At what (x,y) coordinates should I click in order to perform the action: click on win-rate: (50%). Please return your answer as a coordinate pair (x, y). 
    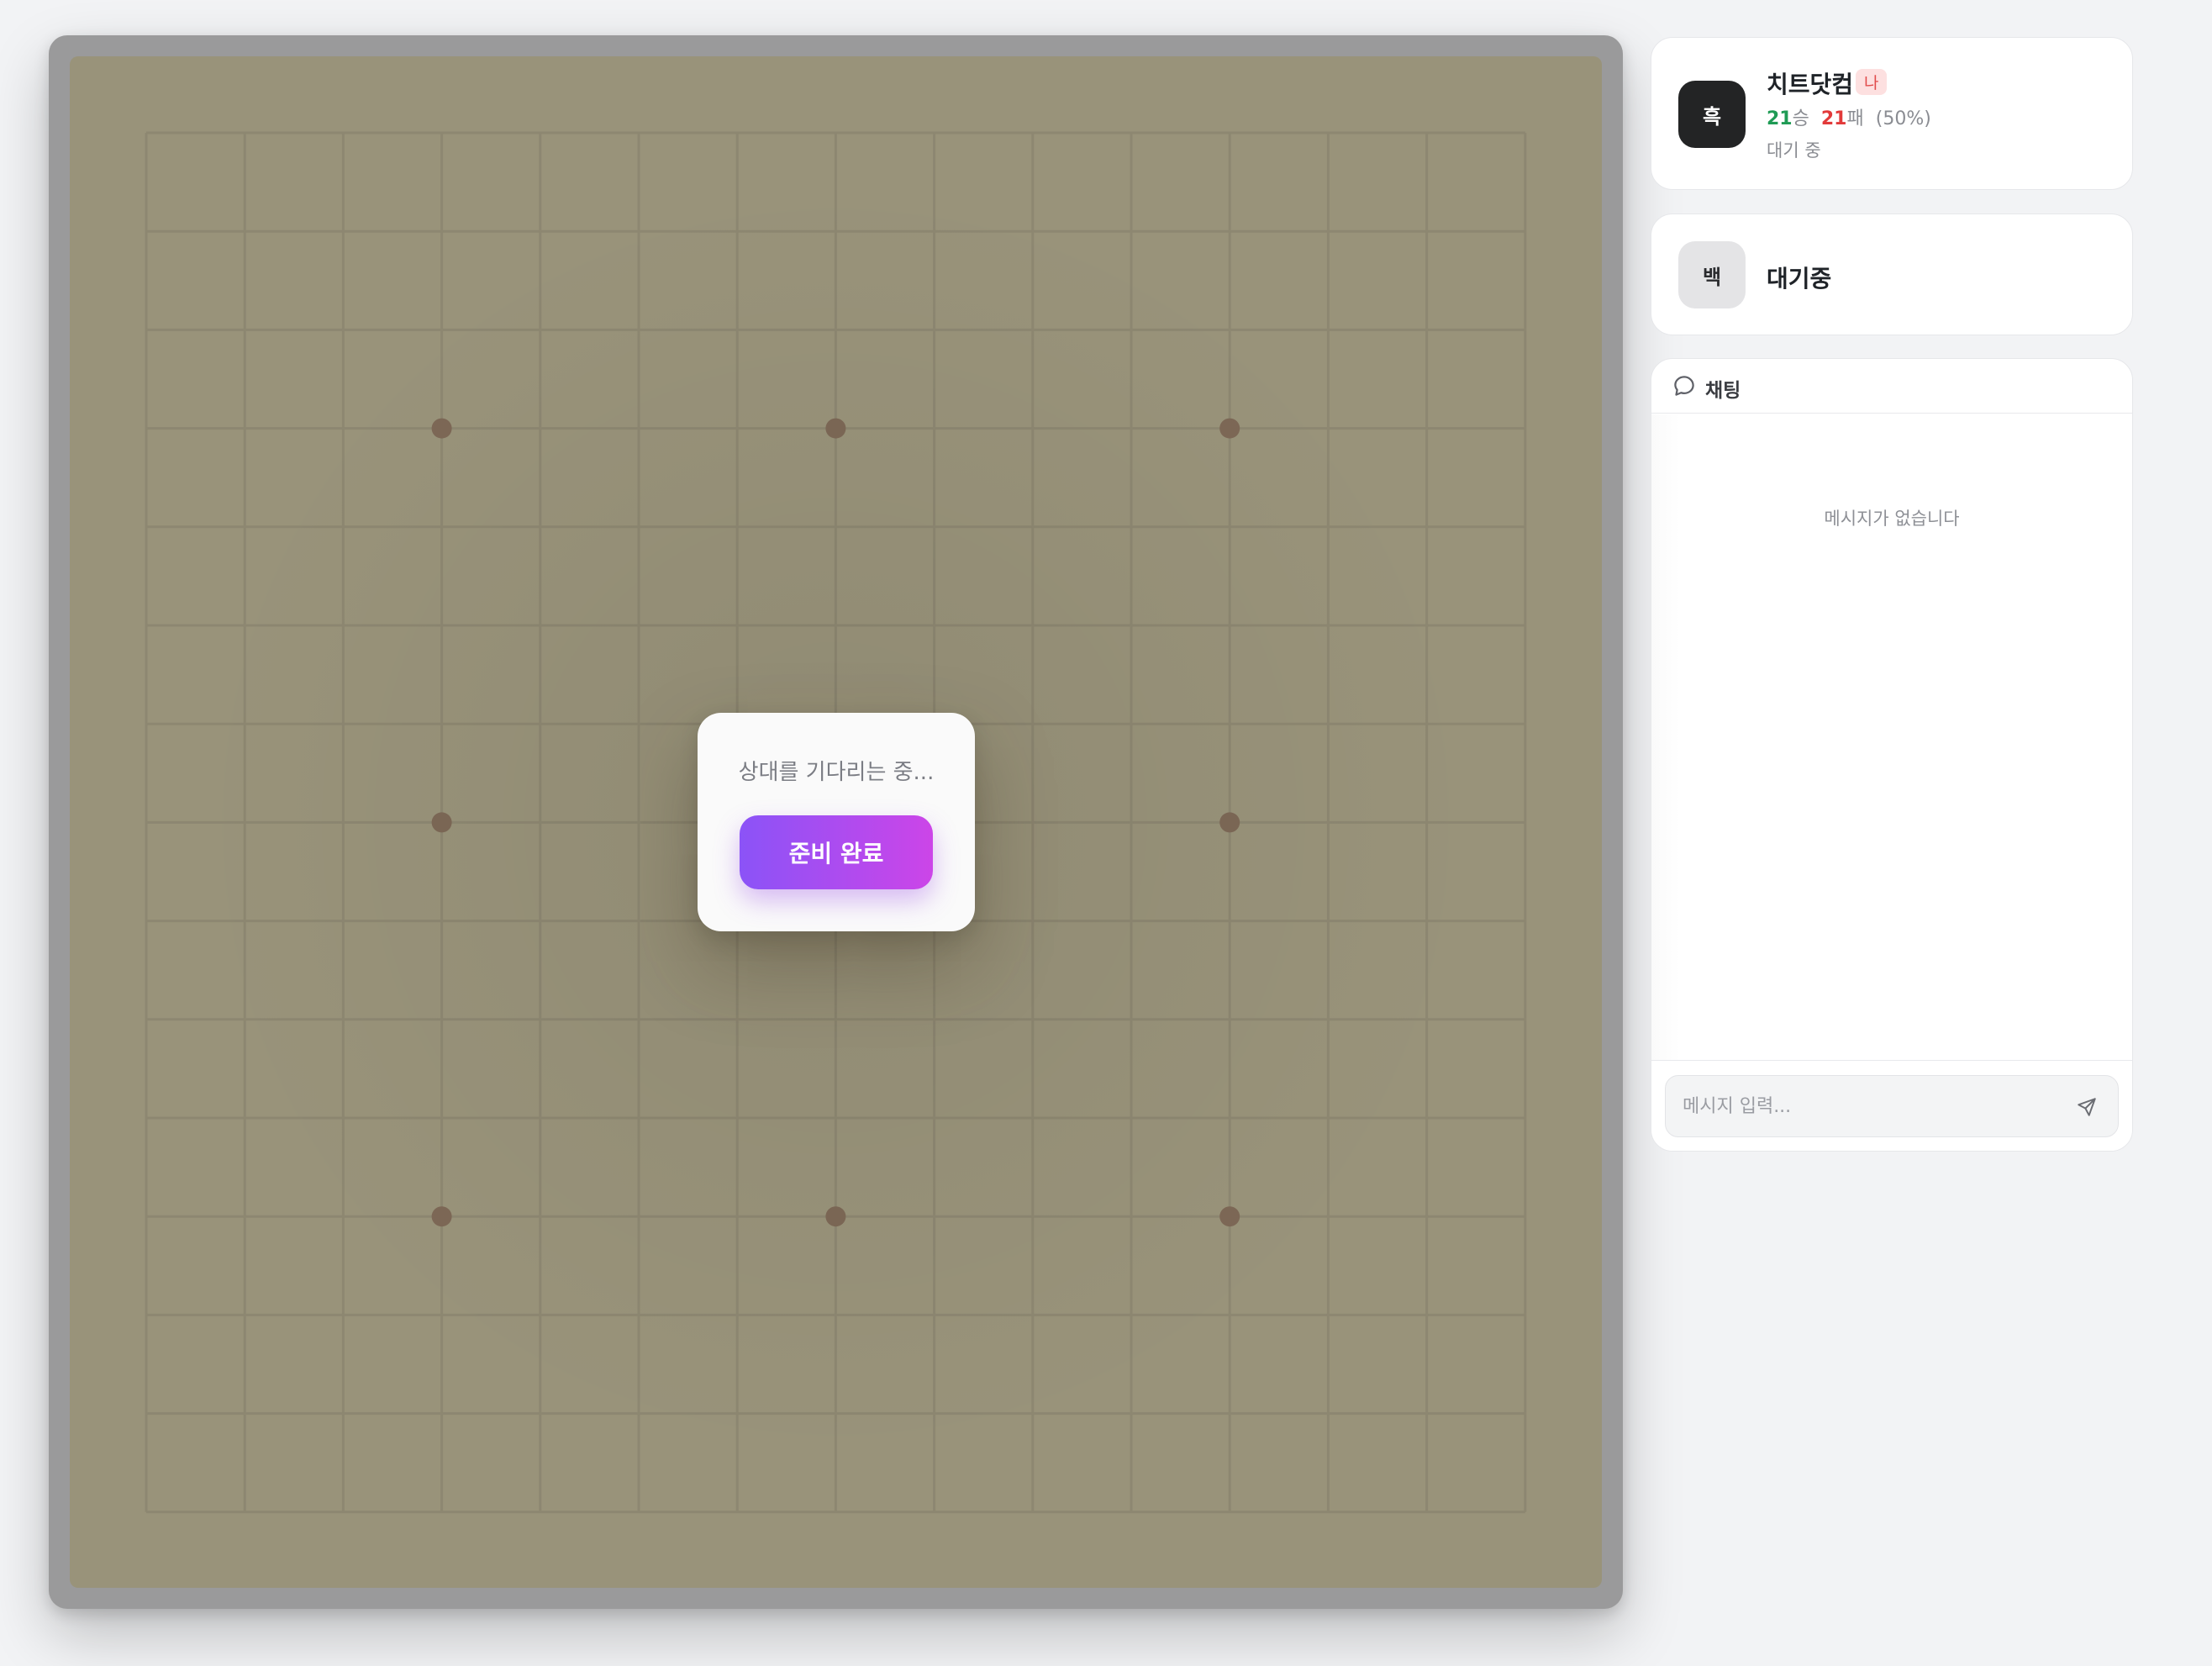
    Looking at the image, I should click on (1903, 118).